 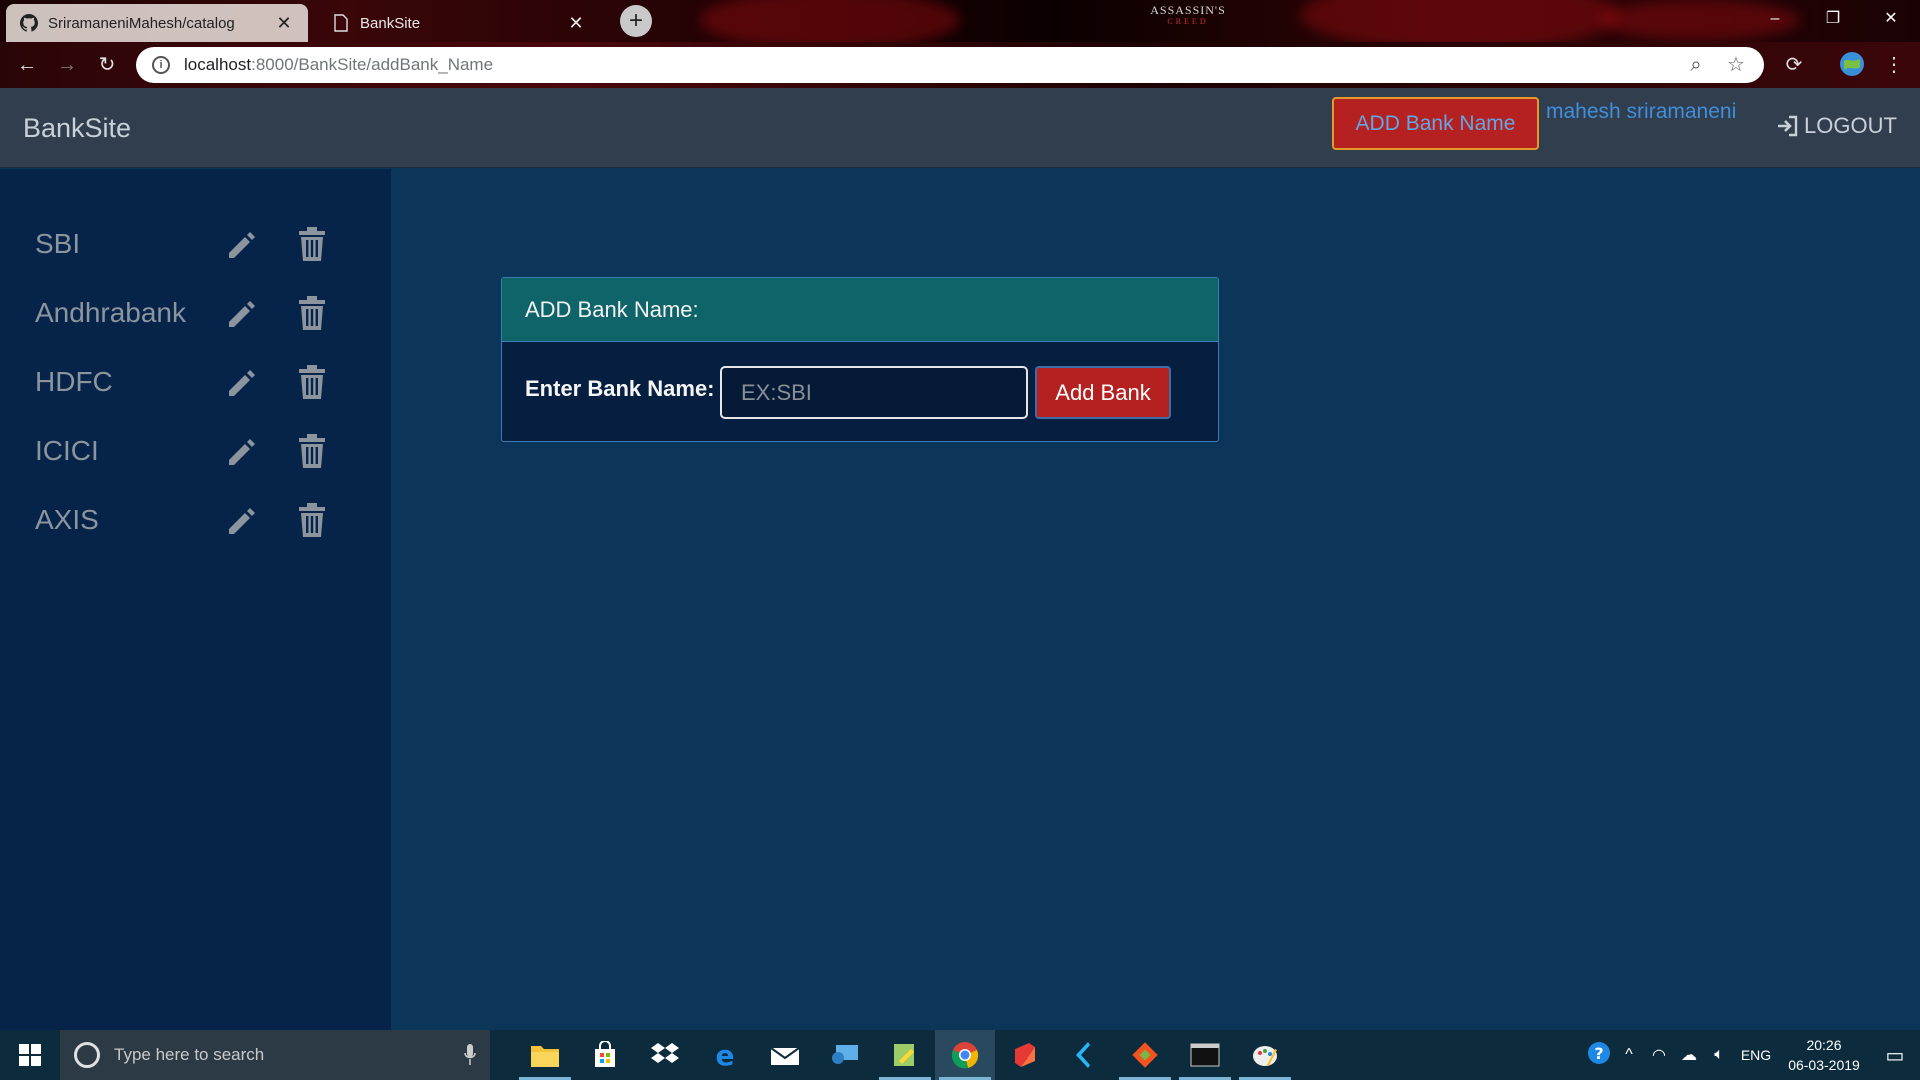 I want to click on github-icon, so click(x=29, y=23).